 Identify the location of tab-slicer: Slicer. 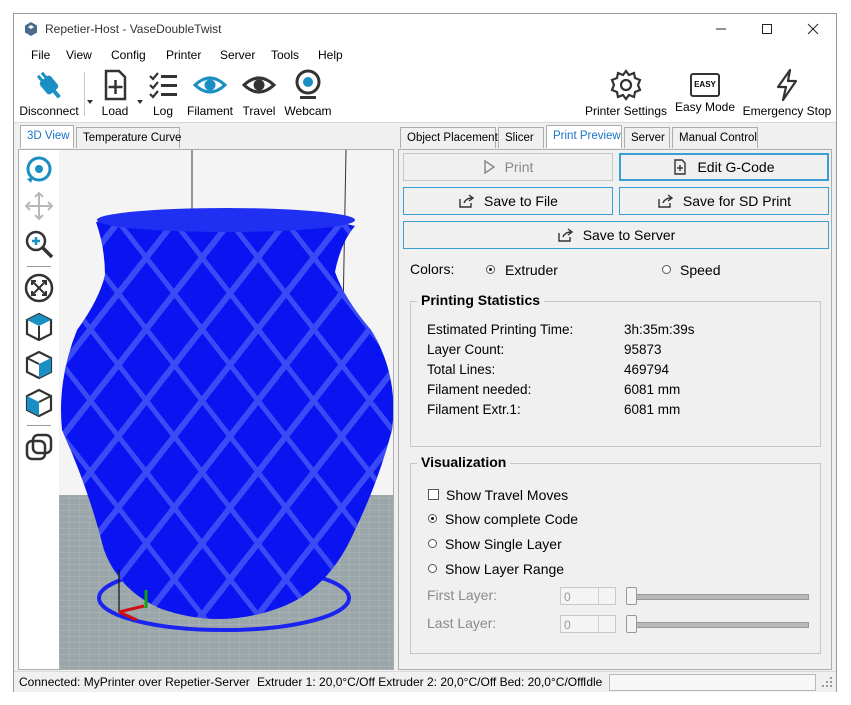
(521, 137).